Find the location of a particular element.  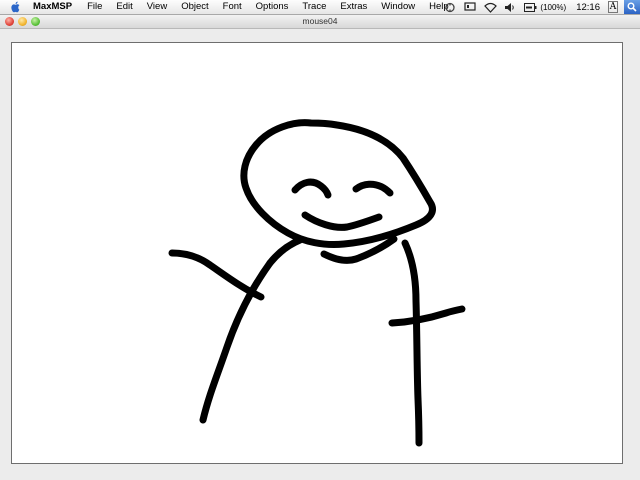

menu-options: Options is located at coordinates (272, 7).